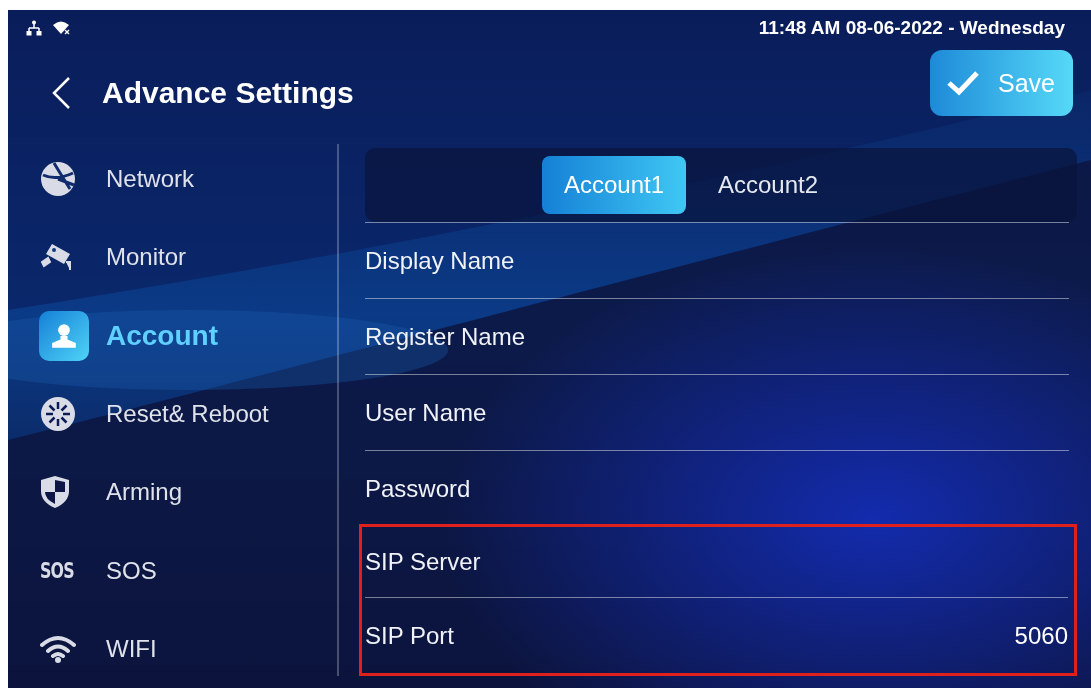  I want to click on sidebar-item: Account, so click(188, 335).